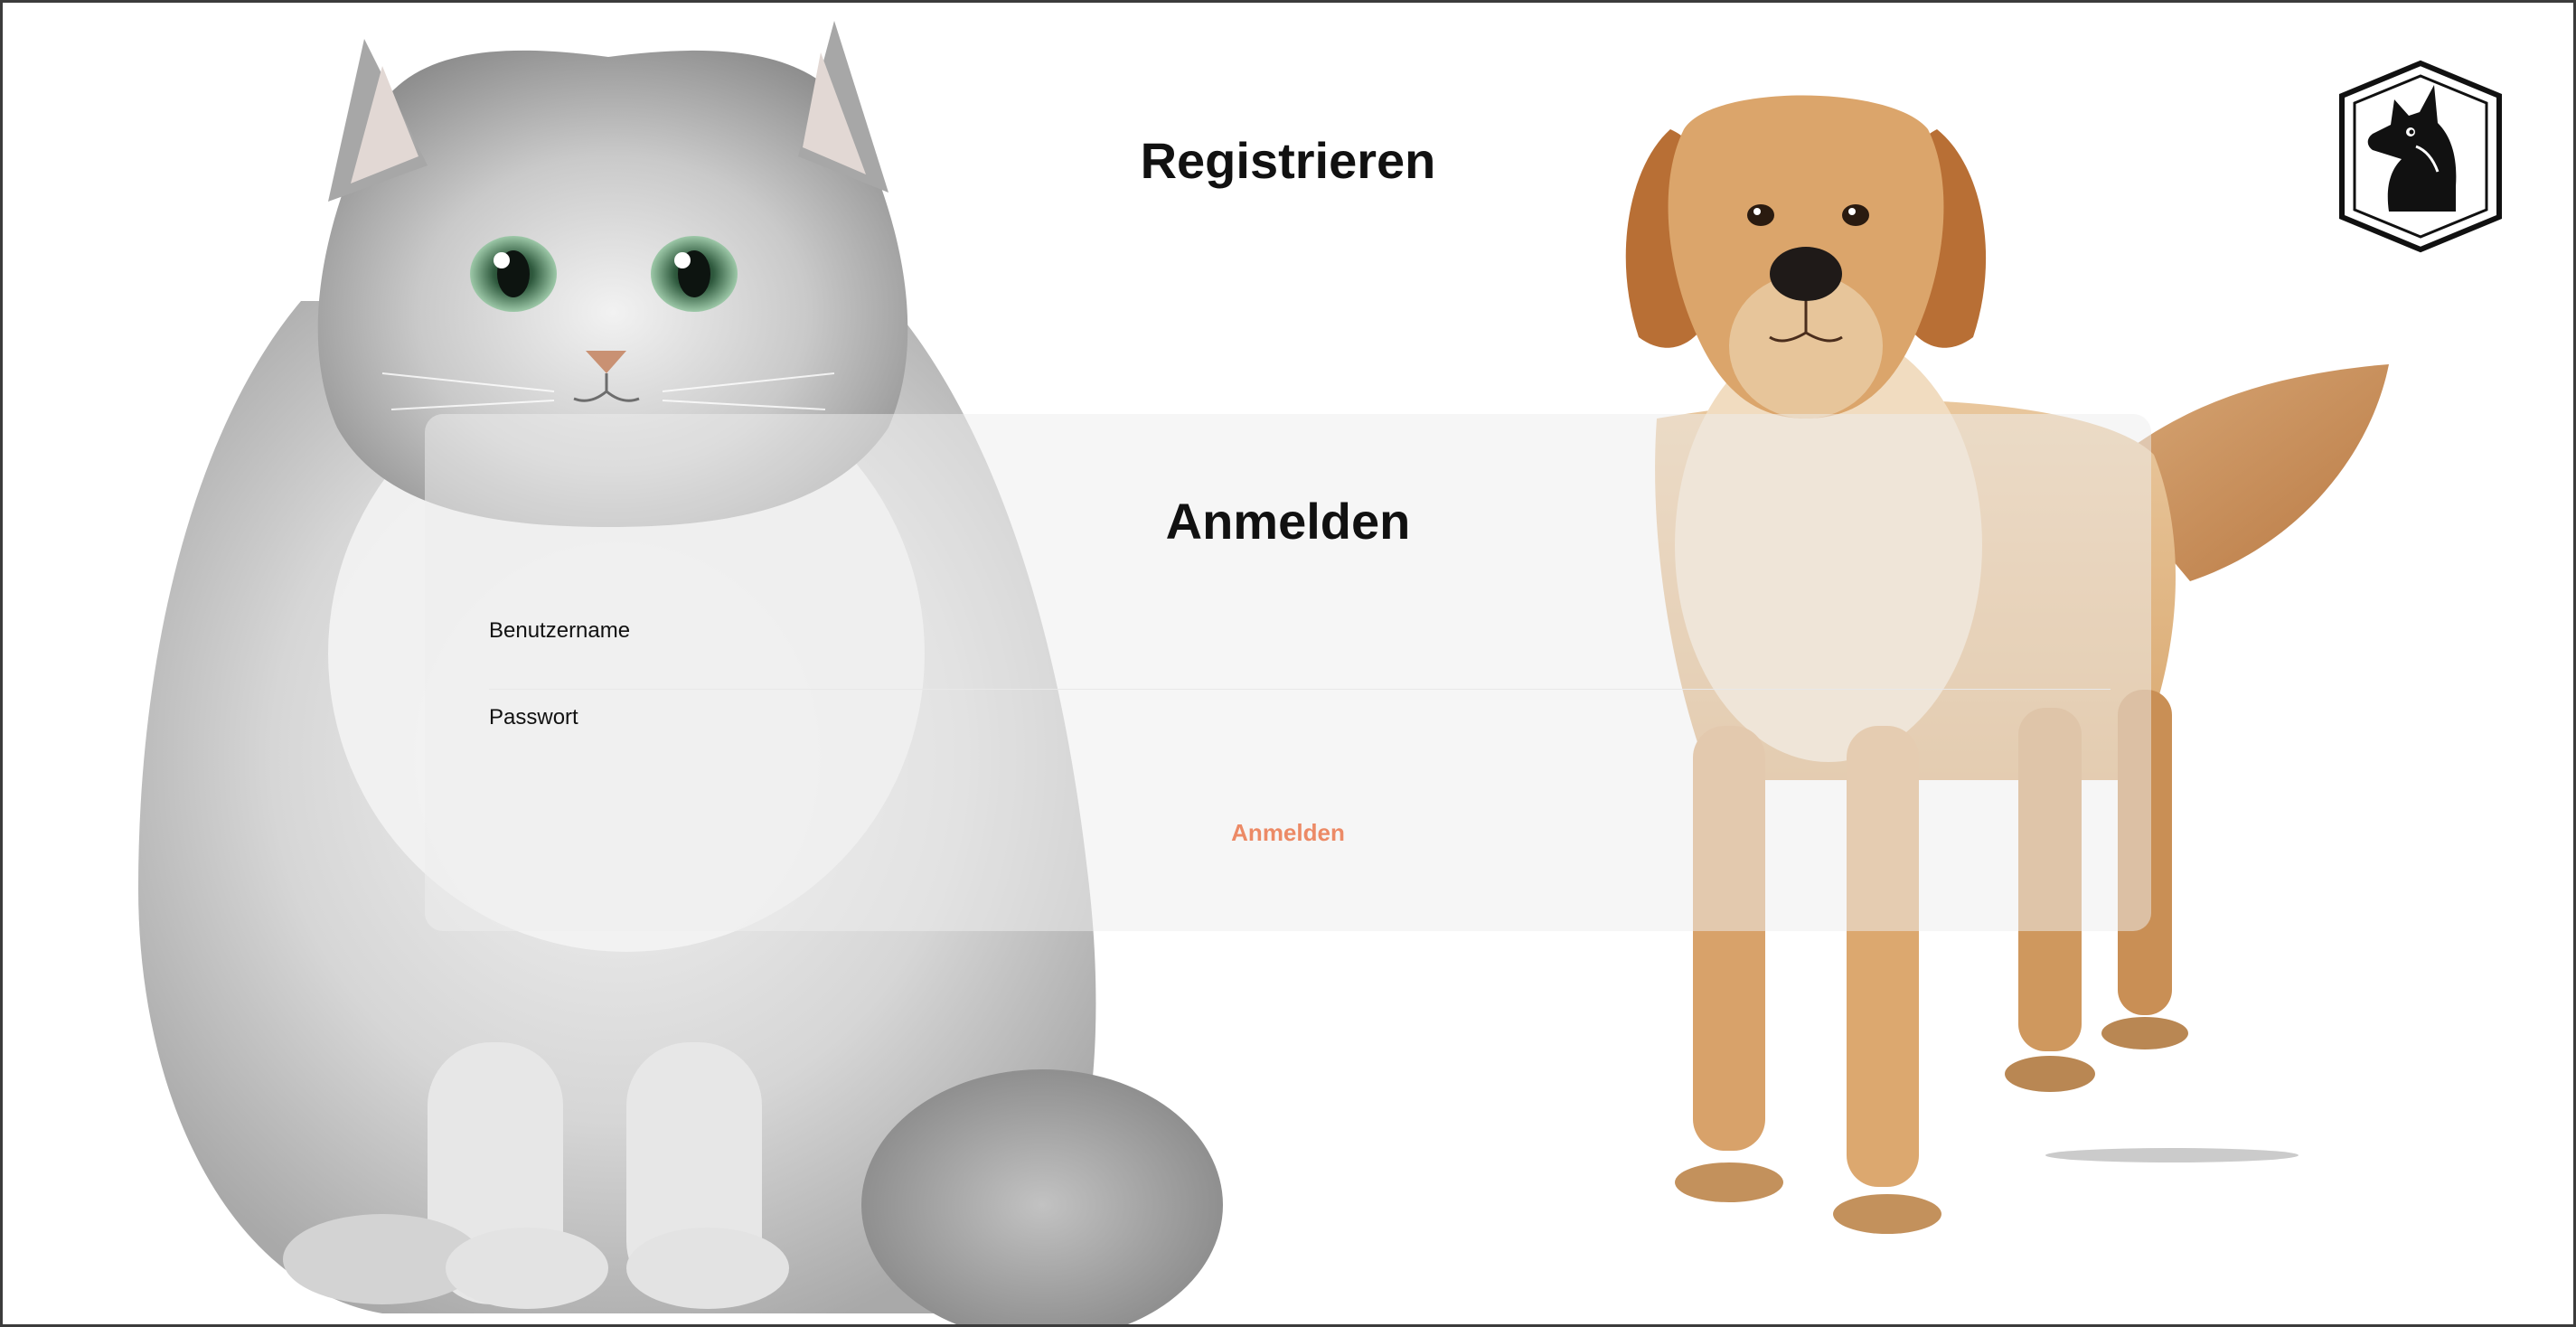  I want to click on register-heading: Registrieren, so click(1288, 161).